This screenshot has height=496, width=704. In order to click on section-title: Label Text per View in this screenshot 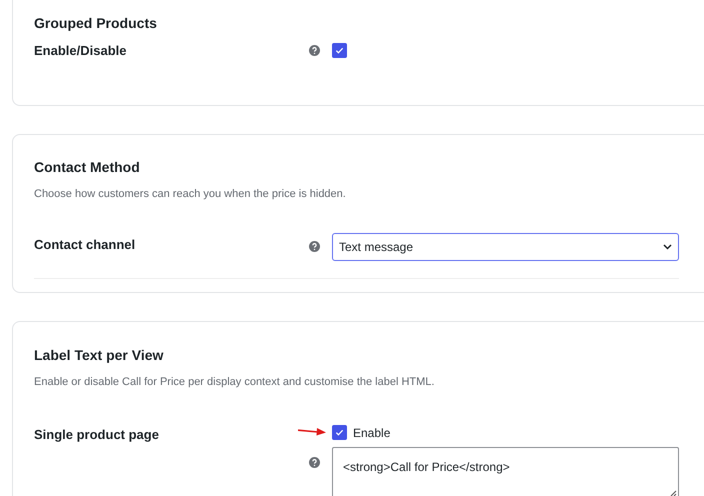, I will do `click(99, 355)`.